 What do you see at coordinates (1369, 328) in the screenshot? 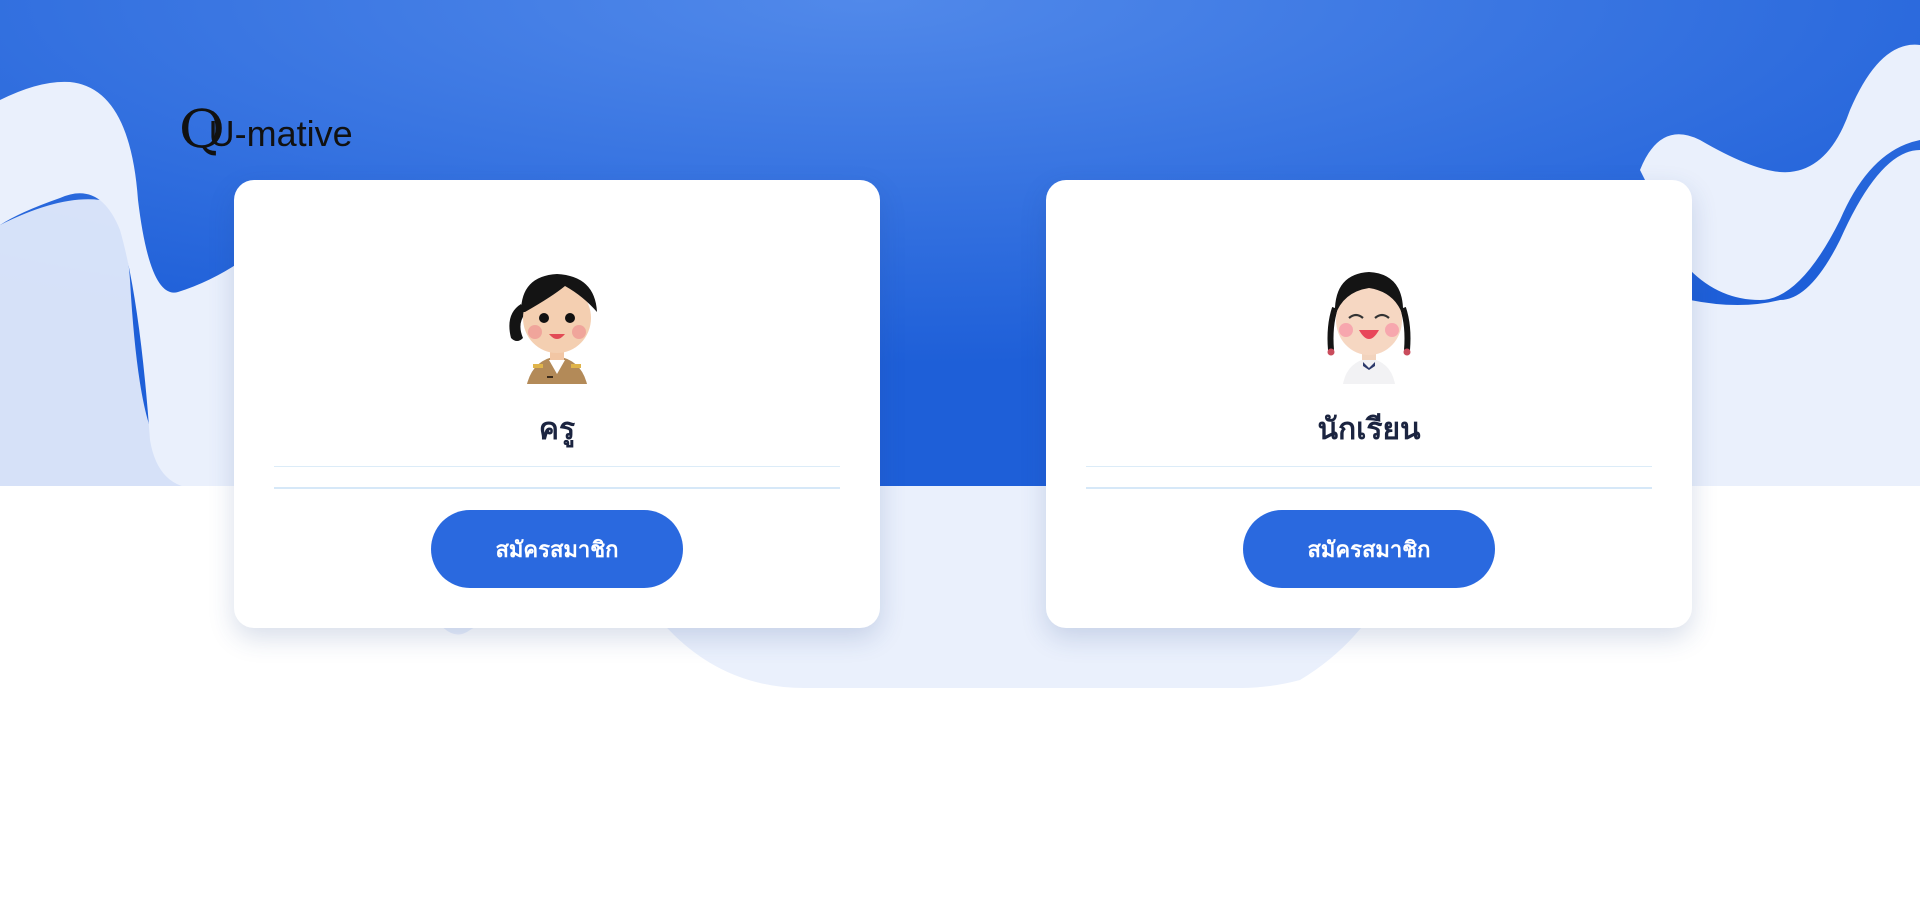
I see `student-avatar-icon` at bounding box center [1369, 328].